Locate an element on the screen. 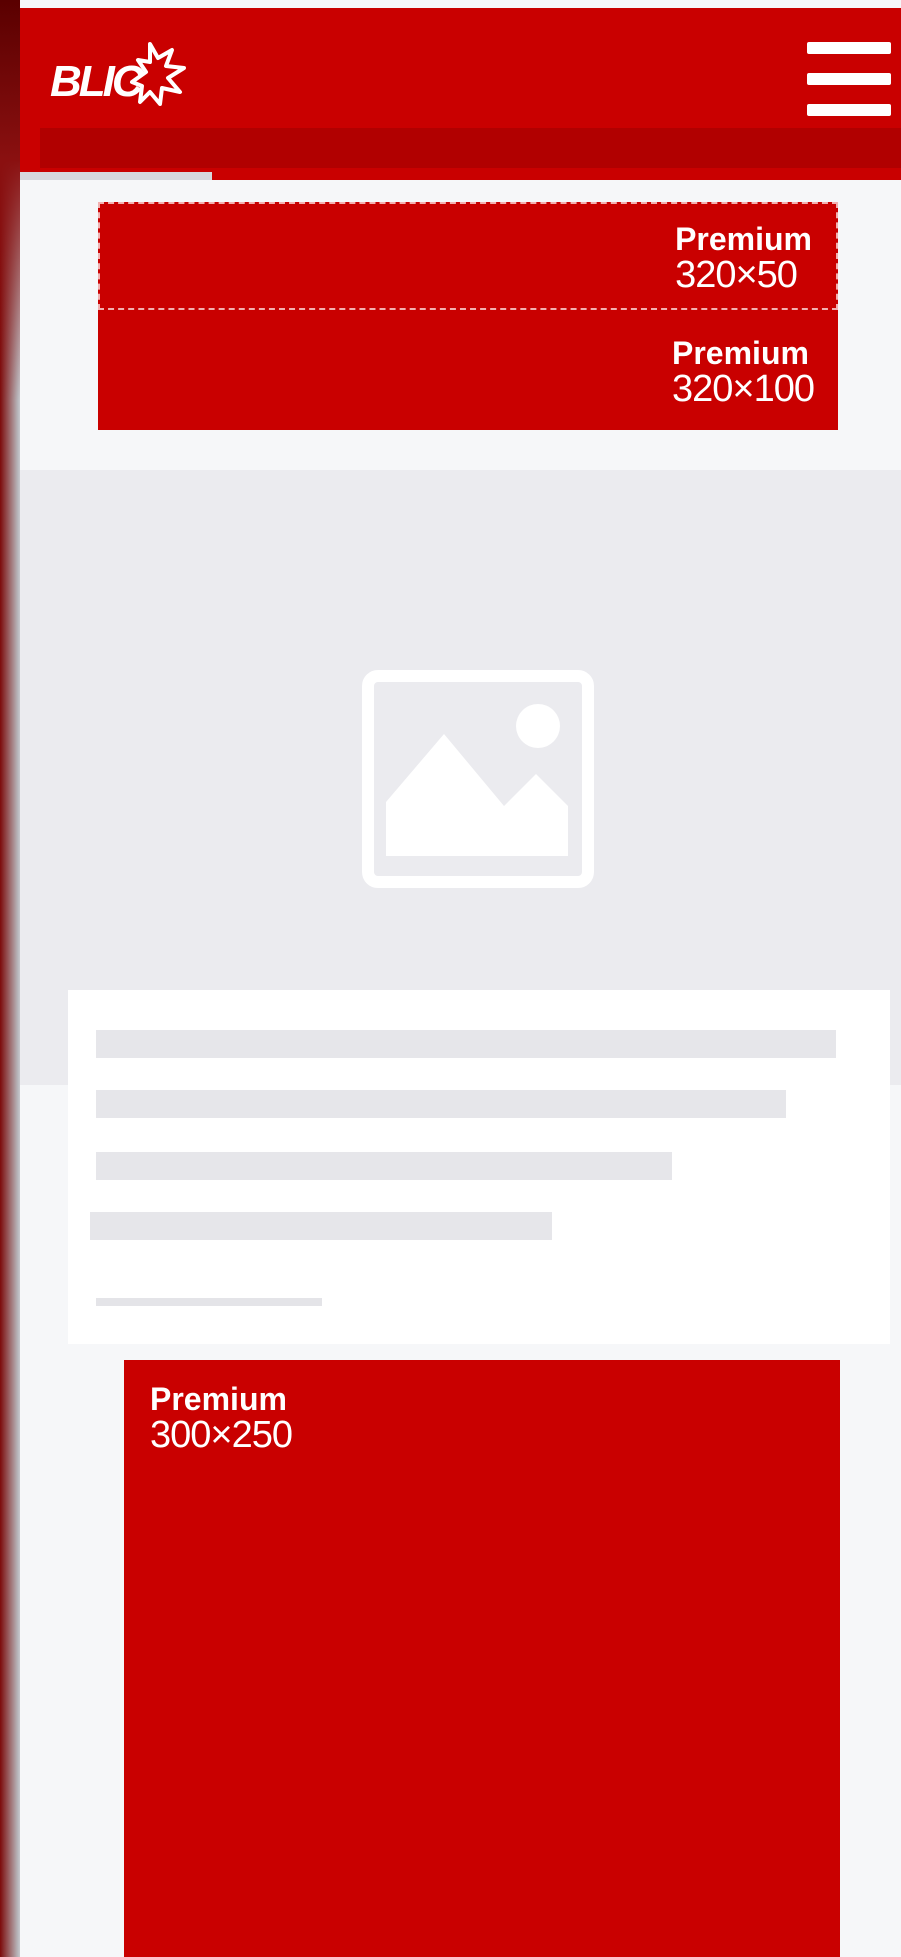 The image size is (901, 1957). ad-size: 320×50 is located at coordinates (736, 275).